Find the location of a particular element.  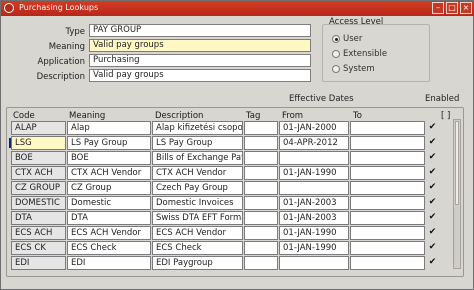

meaning-cell: ECS ACH Vendor is located at coordinates (109, 233).